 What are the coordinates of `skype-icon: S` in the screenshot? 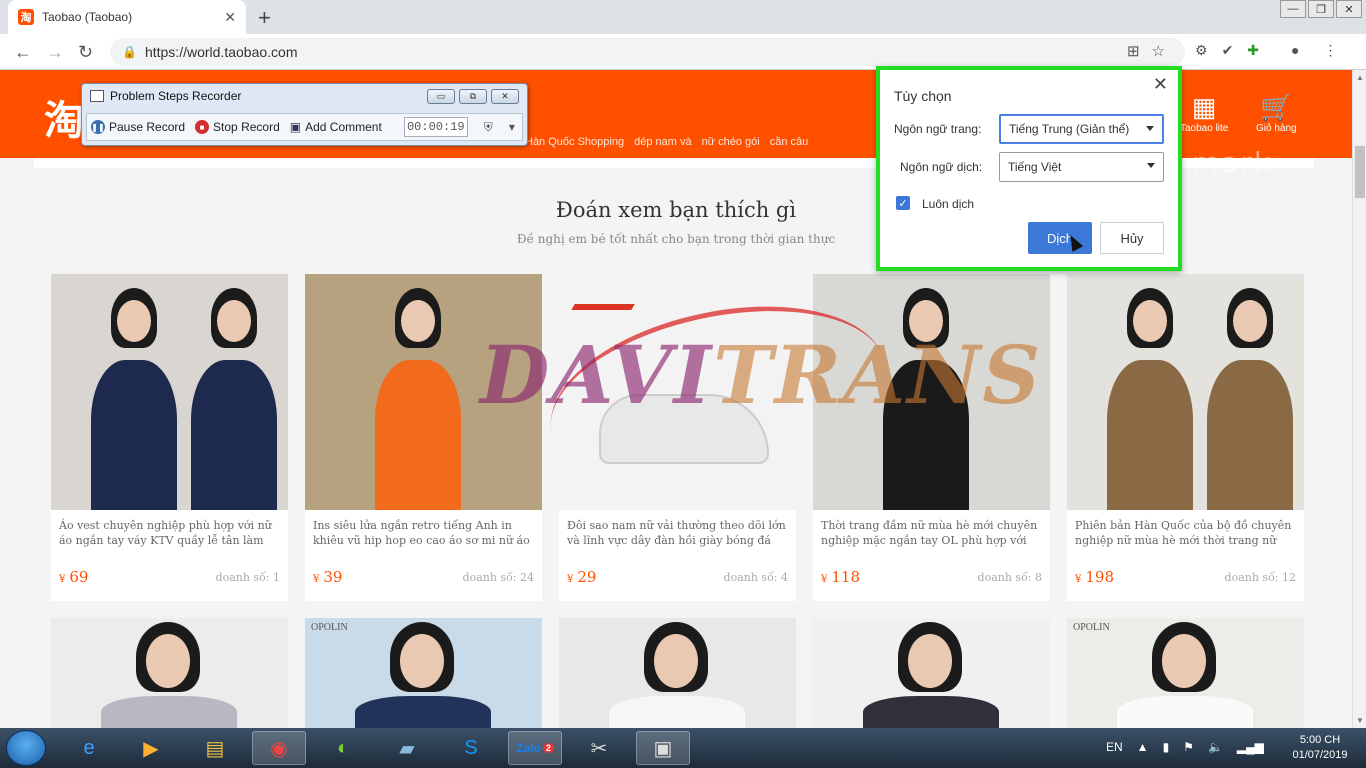 It's located at (471, 748).